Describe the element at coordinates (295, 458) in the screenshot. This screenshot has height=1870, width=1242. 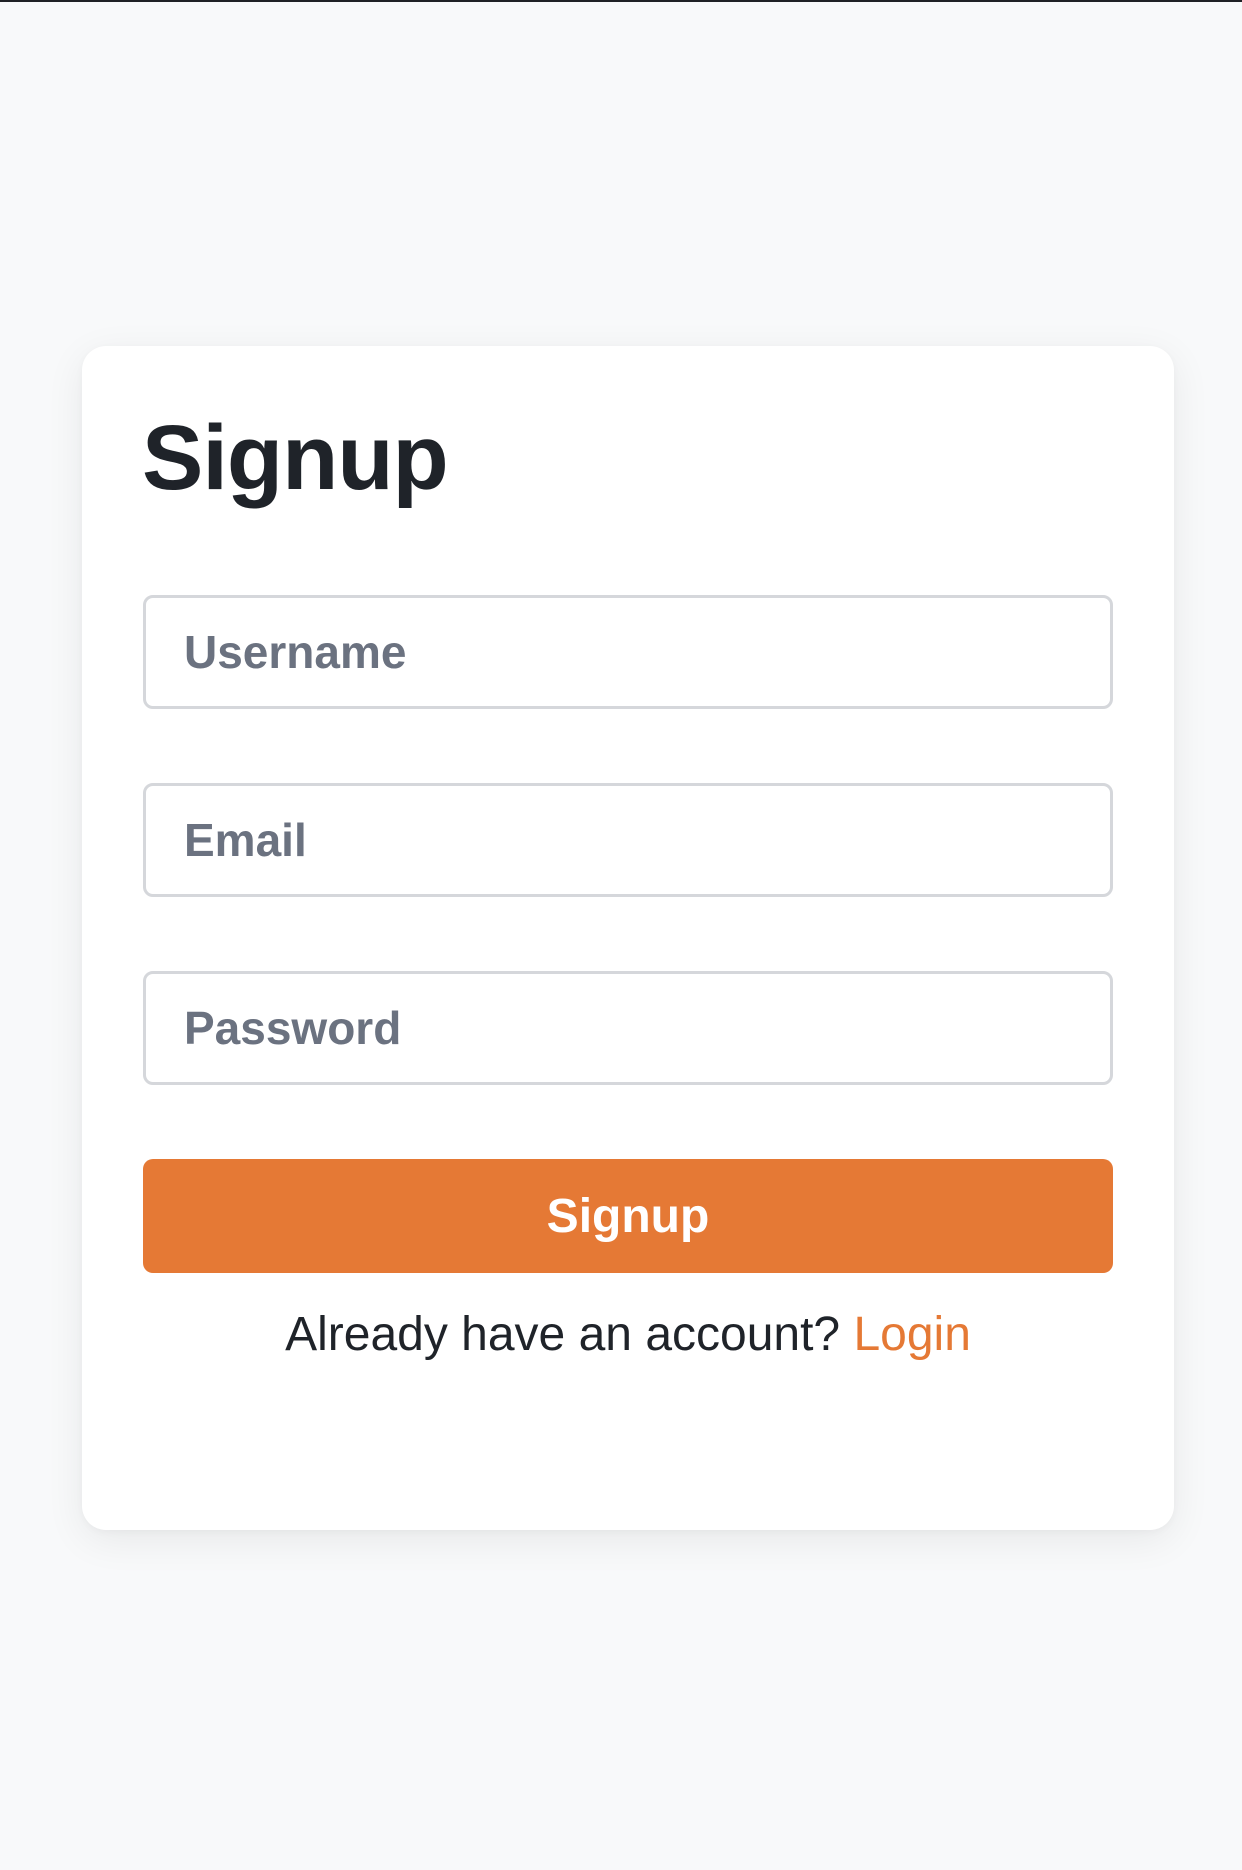
I see `page-title: Signup` at that location.